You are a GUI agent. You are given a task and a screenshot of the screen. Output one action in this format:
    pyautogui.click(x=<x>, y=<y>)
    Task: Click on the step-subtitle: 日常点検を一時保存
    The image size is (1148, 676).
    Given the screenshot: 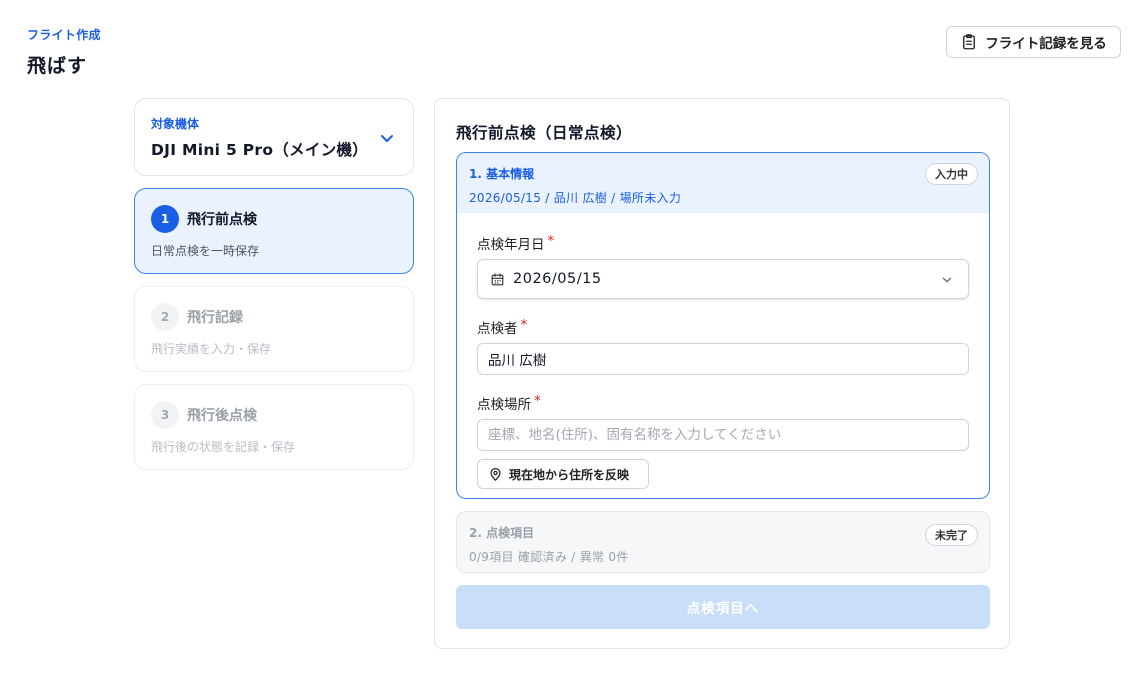 What is the action you would take?
    pyautogui.click(x=205, y=251)
    